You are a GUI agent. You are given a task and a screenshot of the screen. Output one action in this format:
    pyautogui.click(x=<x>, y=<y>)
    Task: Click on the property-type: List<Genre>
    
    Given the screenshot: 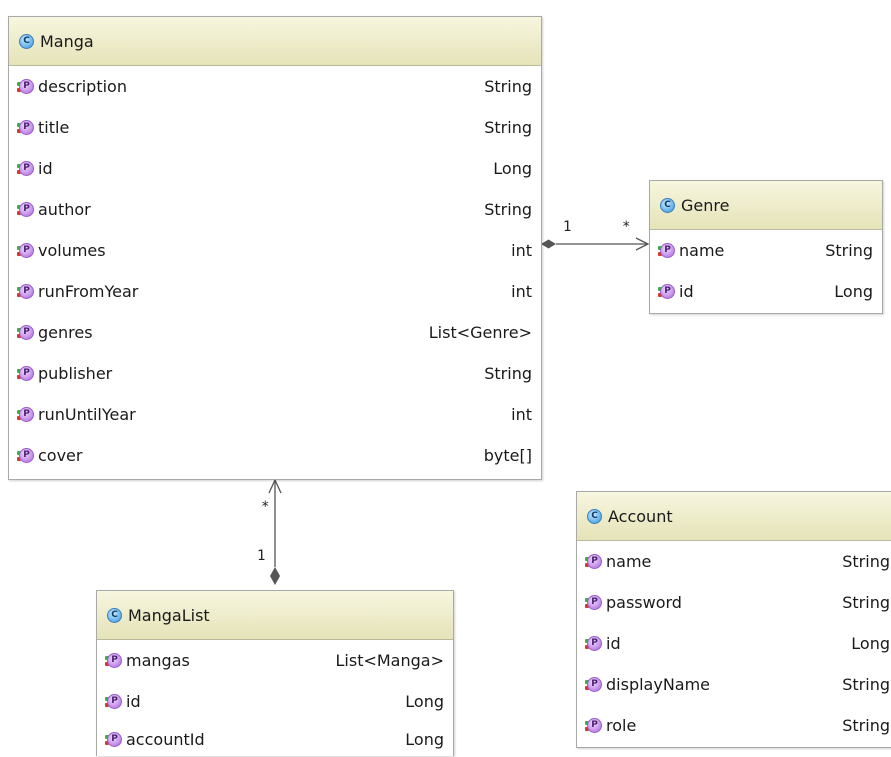 What is the action you would take?
    pyautogui.click(x=480, y=332)
    